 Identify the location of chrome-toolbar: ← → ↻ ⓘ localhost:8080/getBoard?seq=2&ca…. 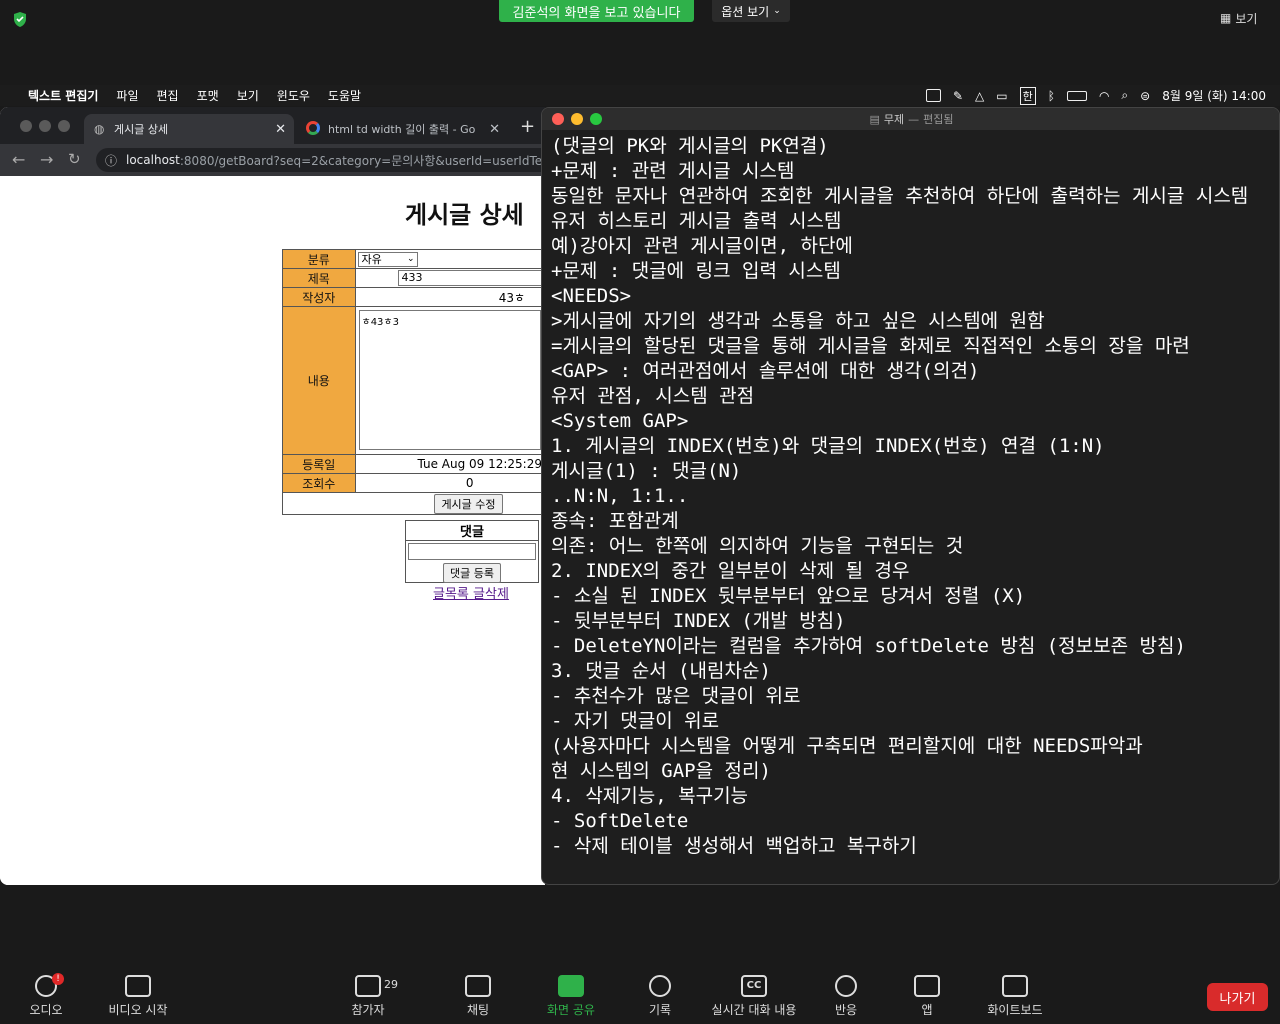
(272, 160).